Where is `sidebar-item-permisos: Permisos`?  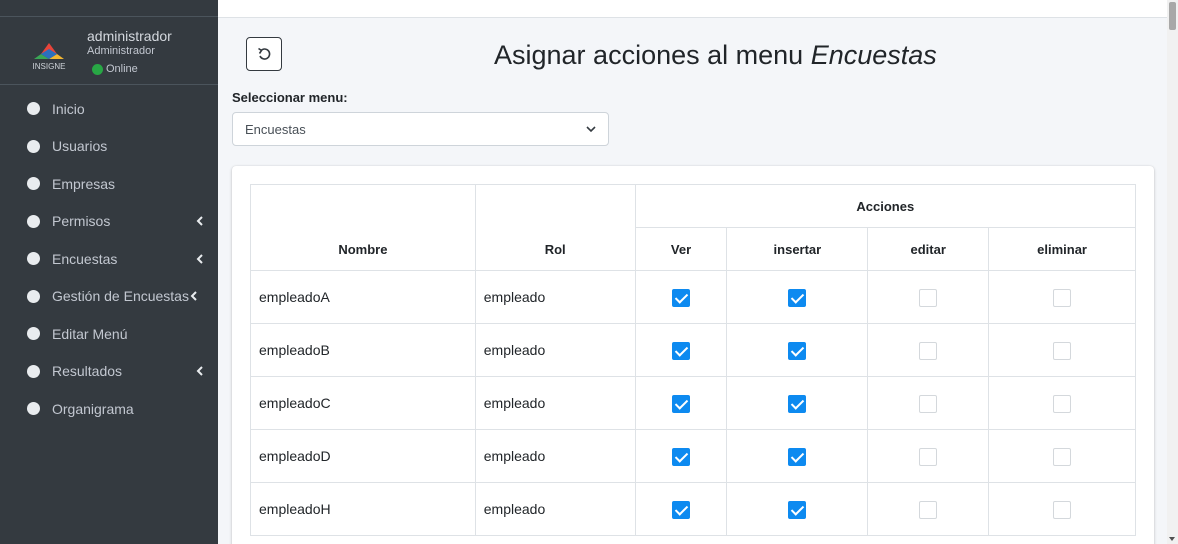
sidebar-item-permisos: Permisos is located at coordinates (109, 222).